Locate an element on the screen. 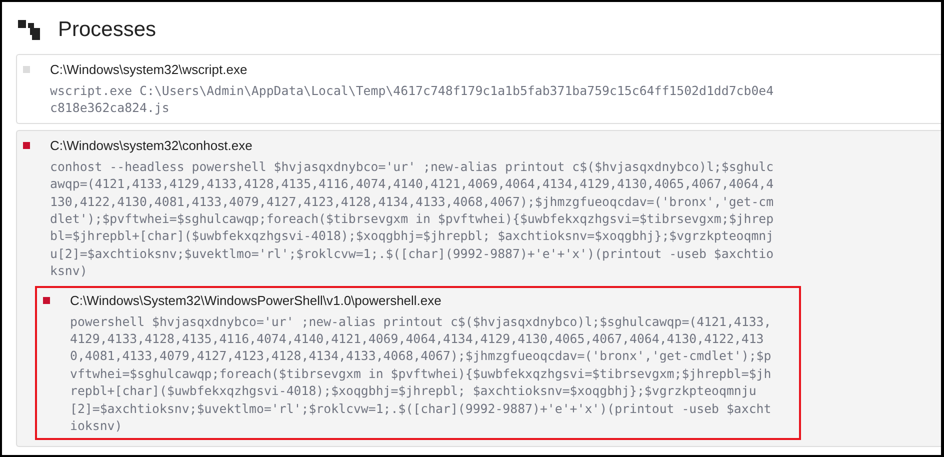  page-title: Processes is located at coordinates (107, 30).